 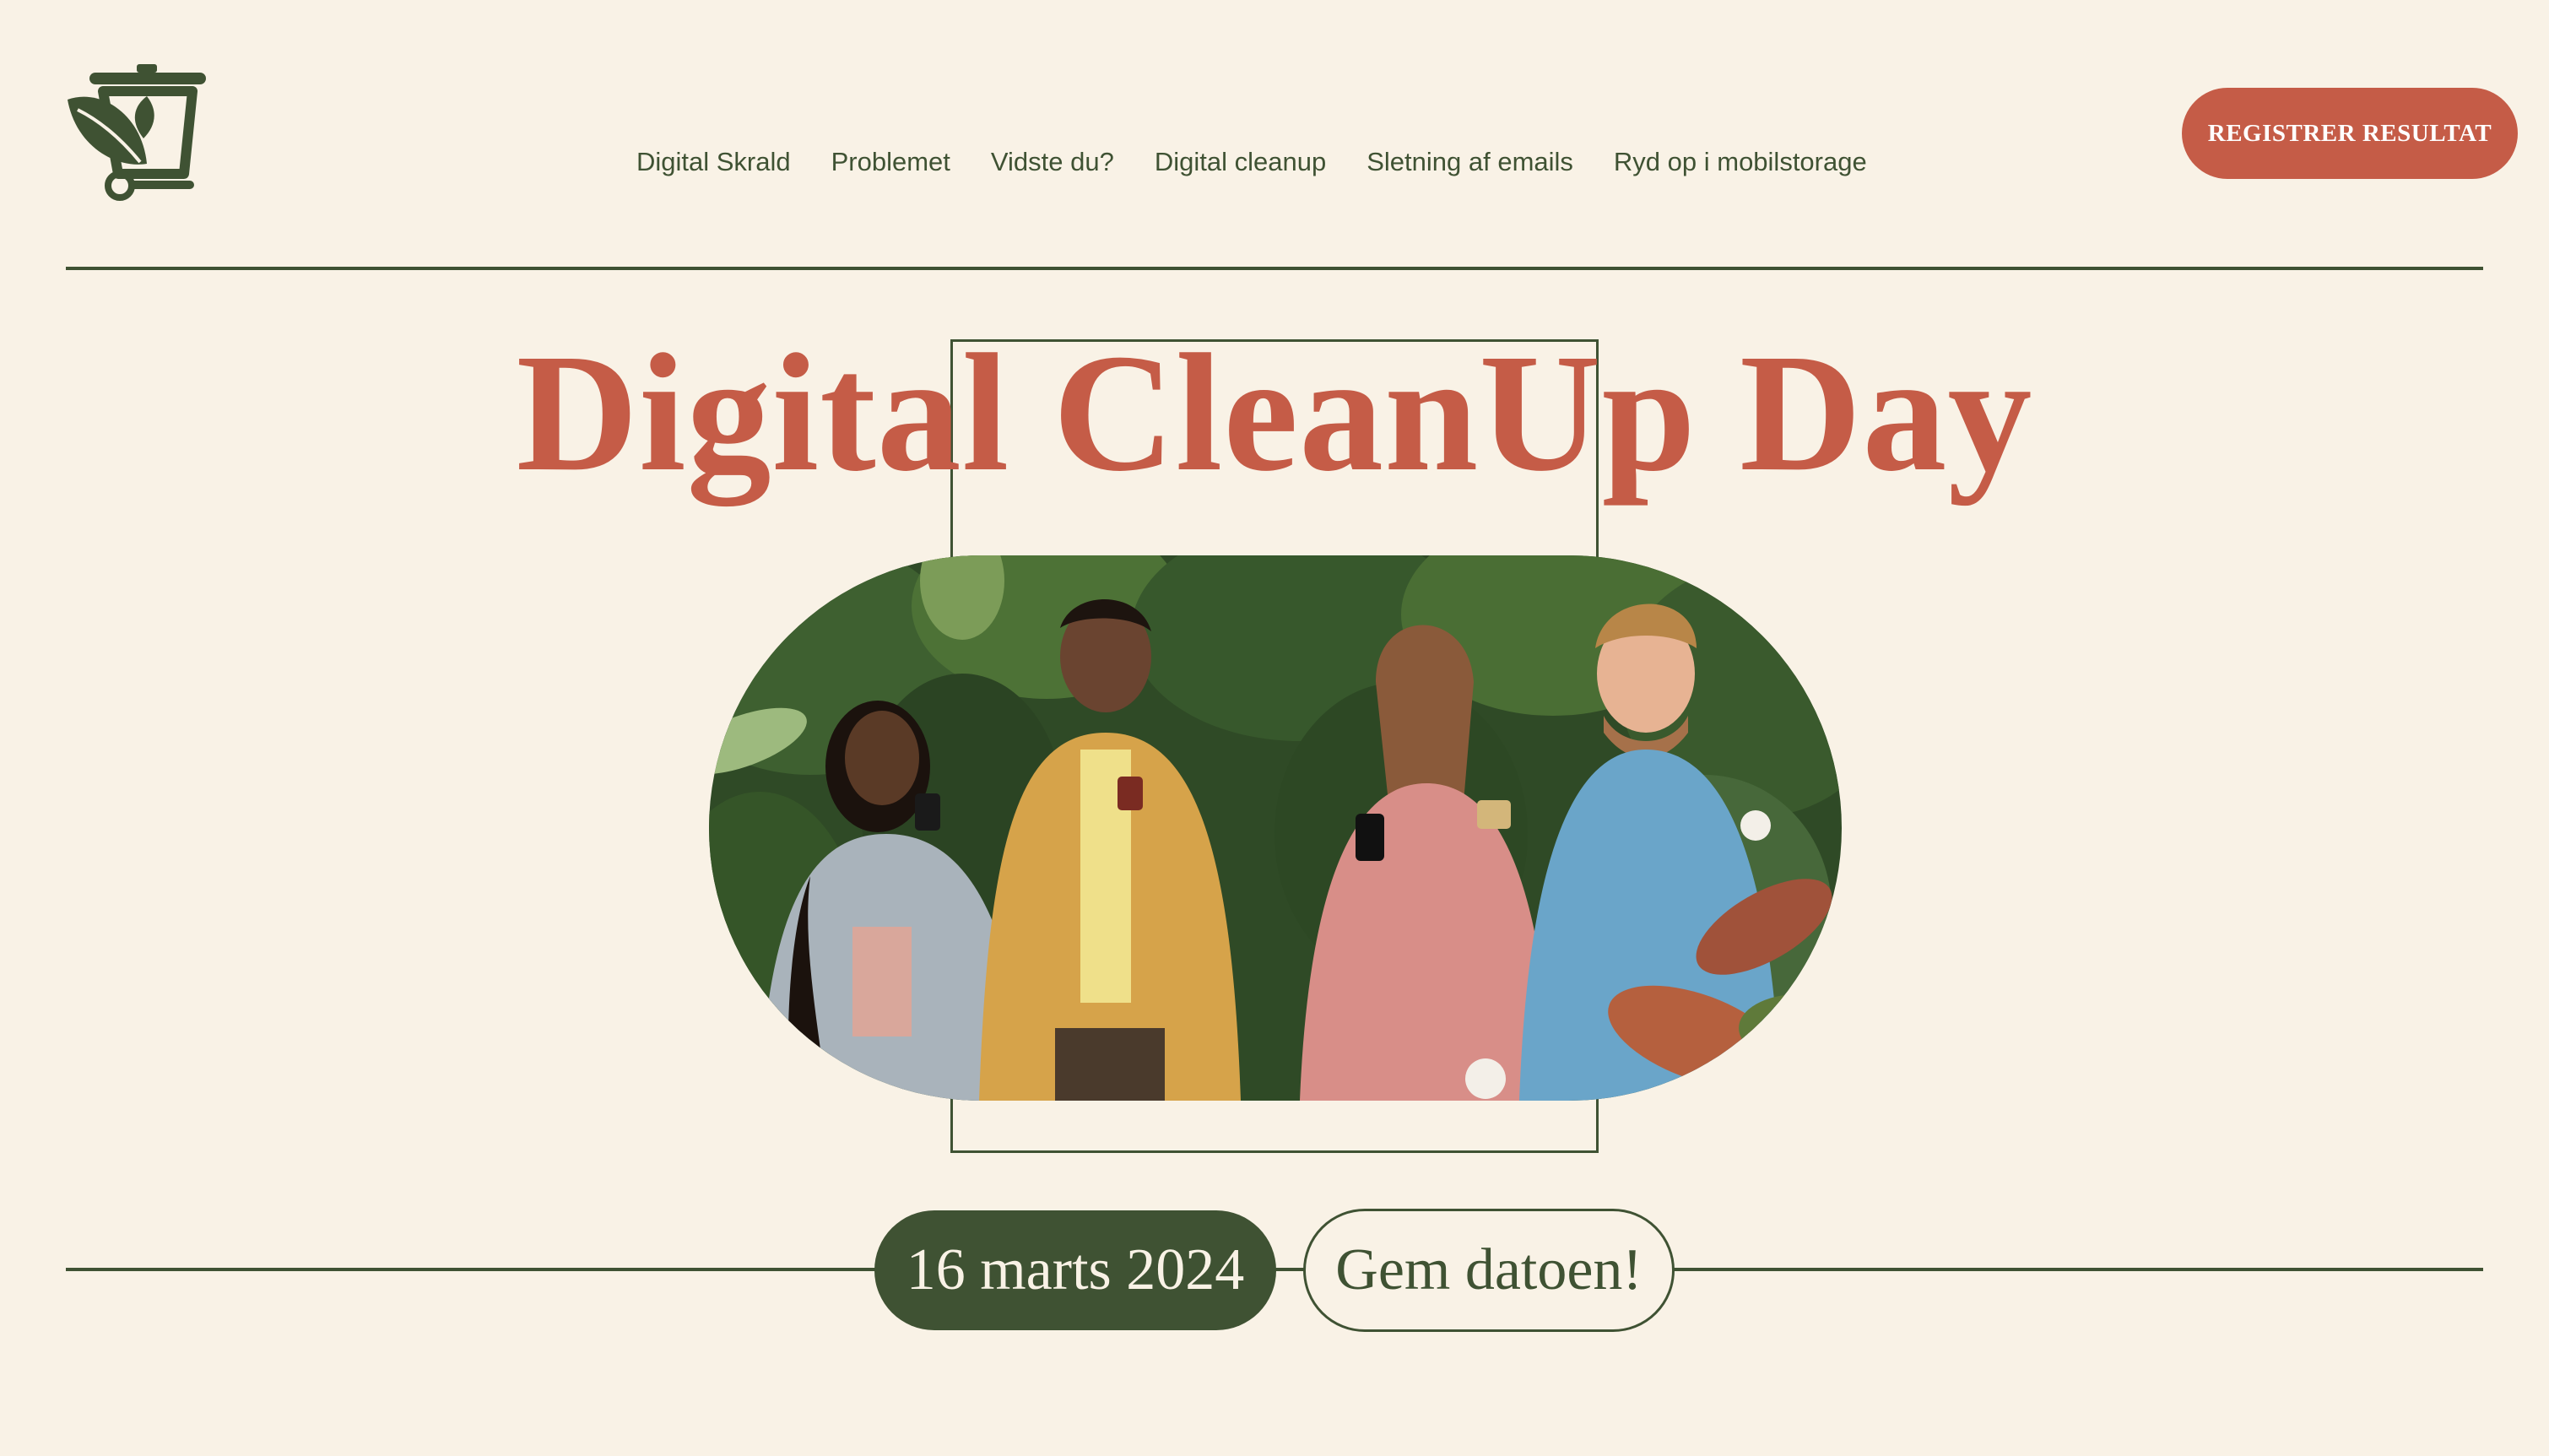 What do you see at coordinates (1470, 162) in the screenshot?
I see `nav-item-sletning-af-emails: Sletning af emails` at bounding box center [1470, 162].